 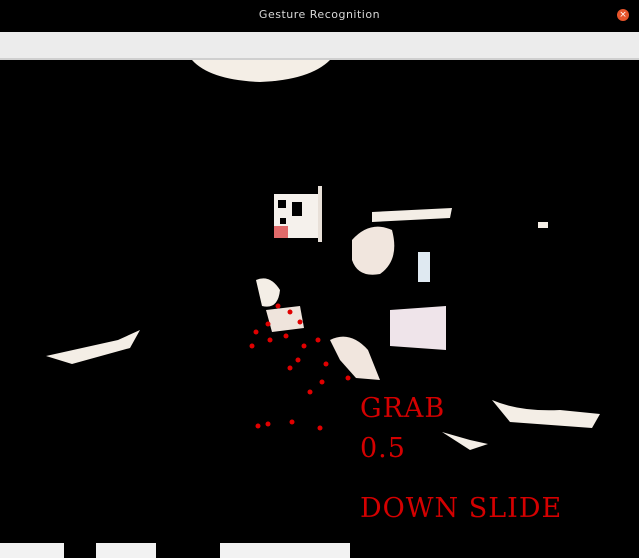 I want to click on confidence-label: 0.5, so click(x=383, y=448).